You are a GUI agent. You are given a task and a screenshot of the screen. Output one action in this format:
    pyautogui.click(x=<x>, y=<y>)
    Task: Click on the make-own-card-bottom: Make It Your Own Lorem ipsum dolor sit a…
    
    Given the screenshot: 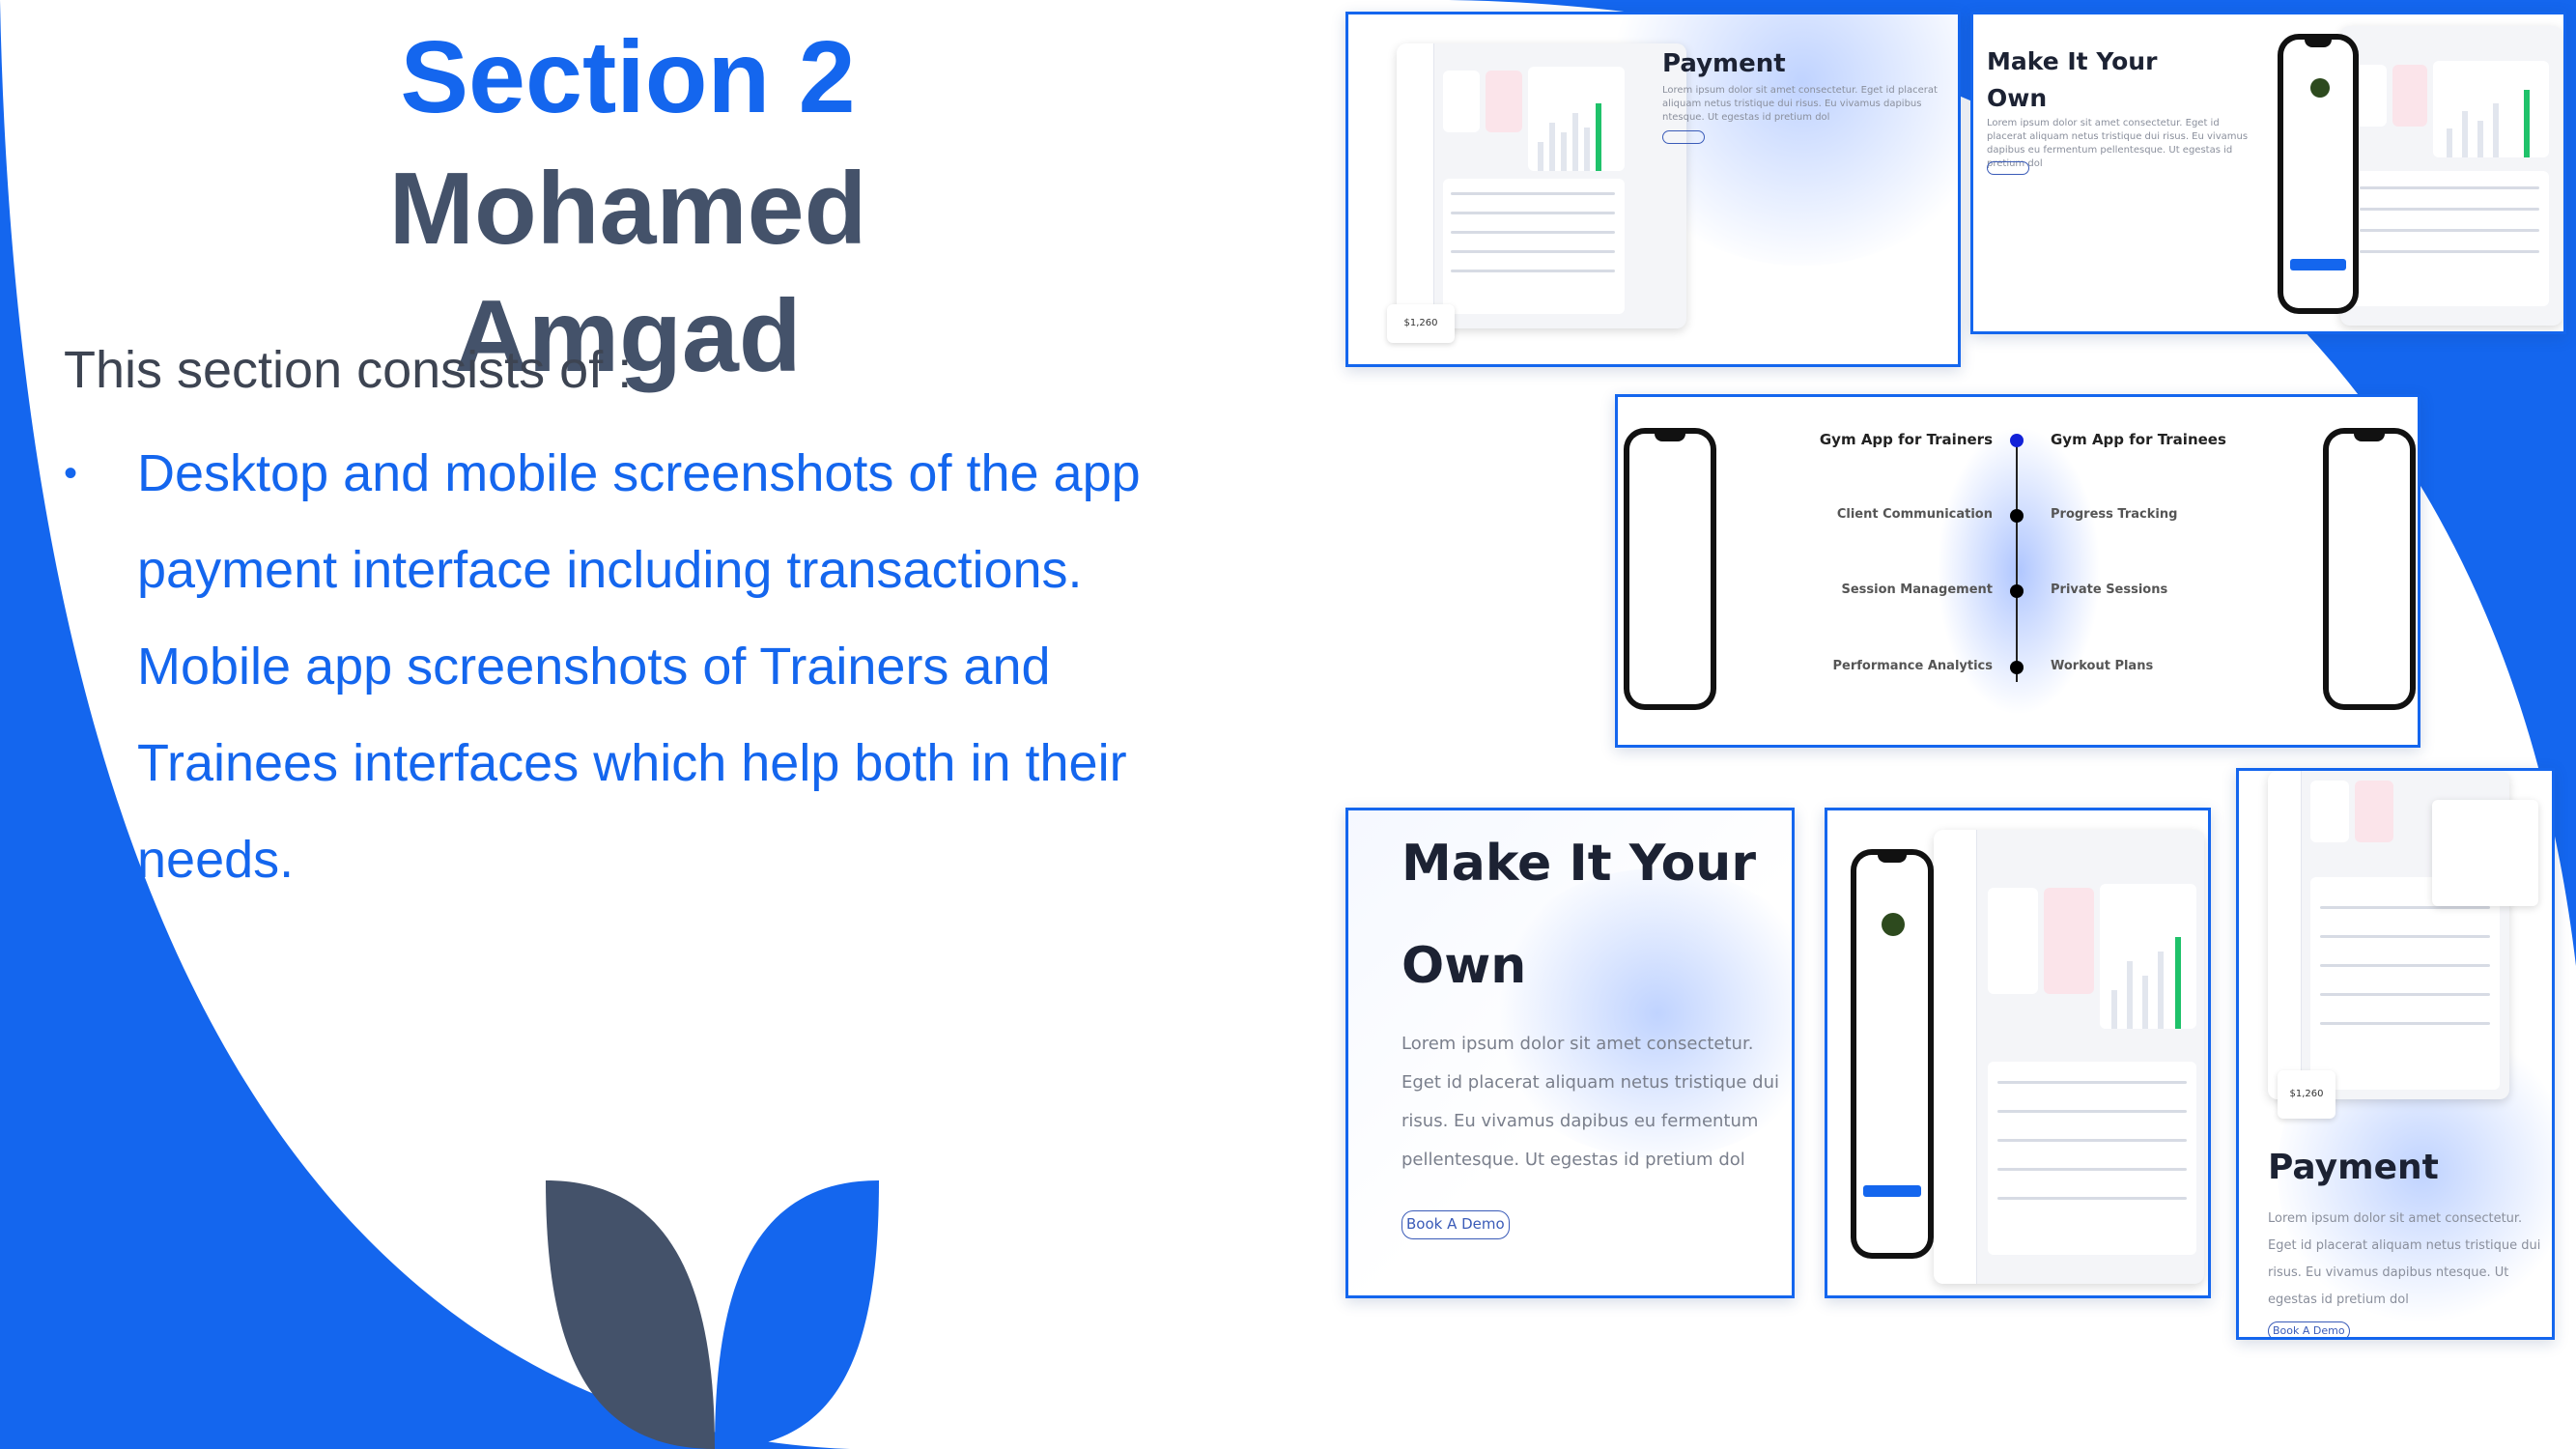 What is the action you would take?
    pyautogui.click(x=1570, y=1053)
    